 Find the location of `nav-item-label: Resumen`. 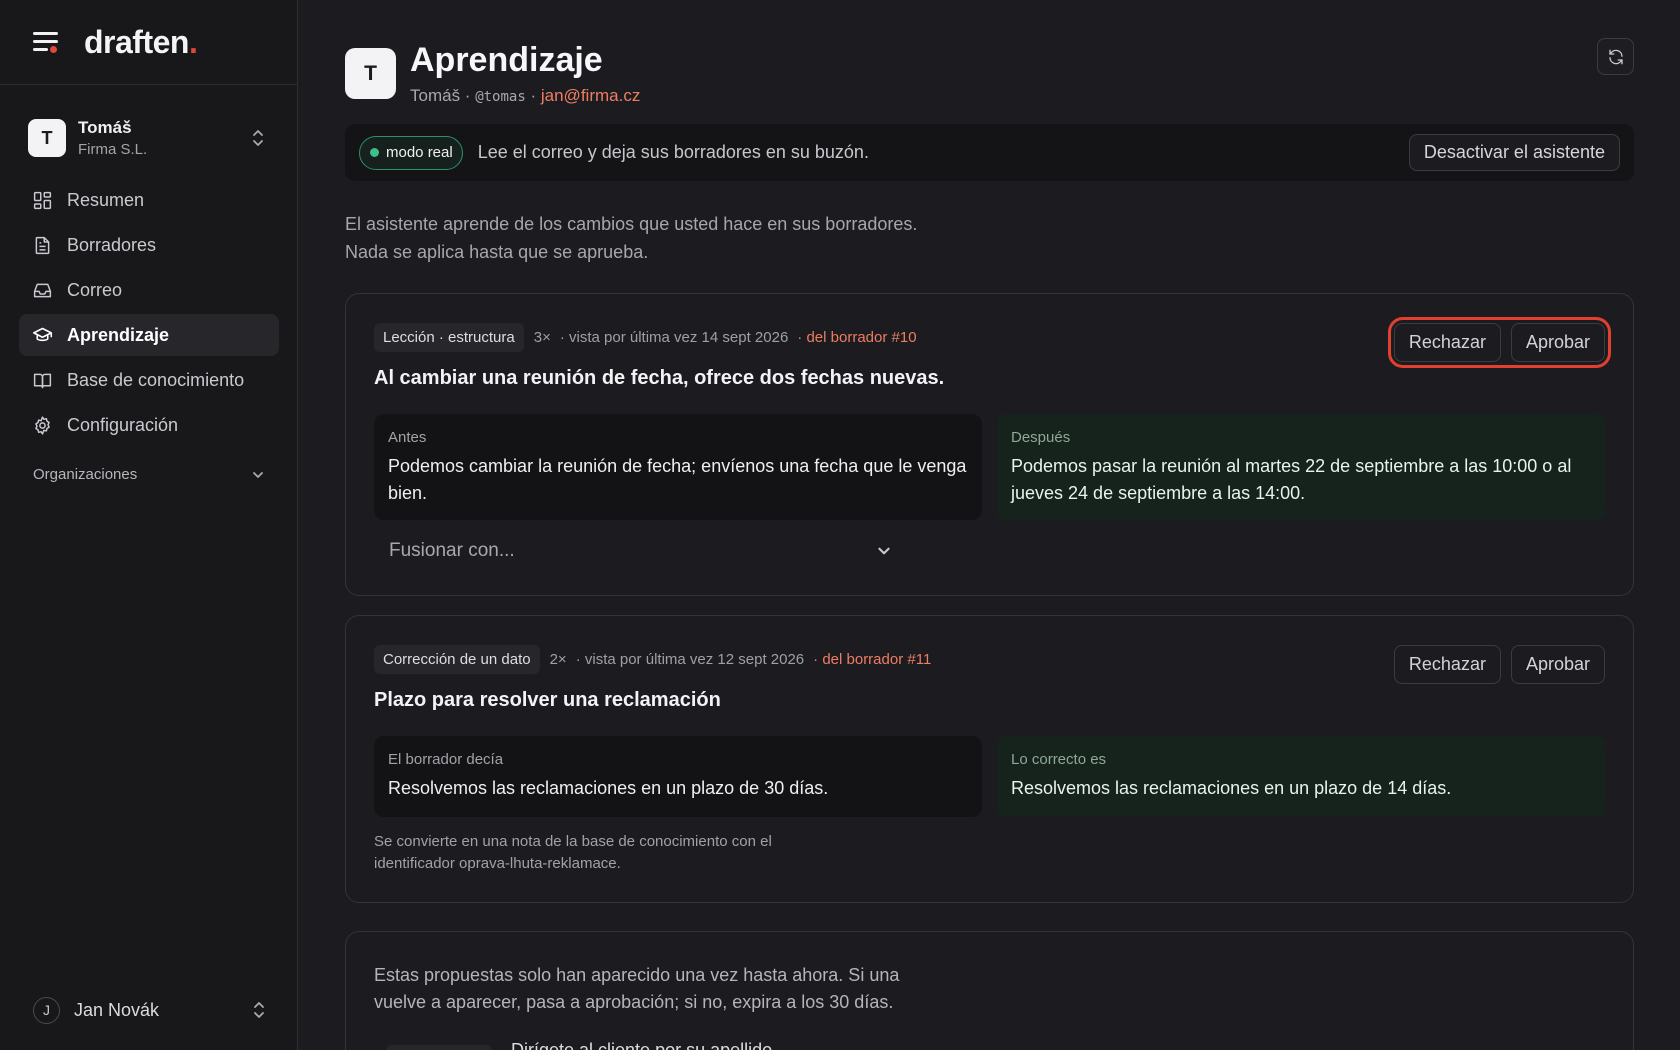

nav-item-label: Resumen is located at coordinates (106, 199).